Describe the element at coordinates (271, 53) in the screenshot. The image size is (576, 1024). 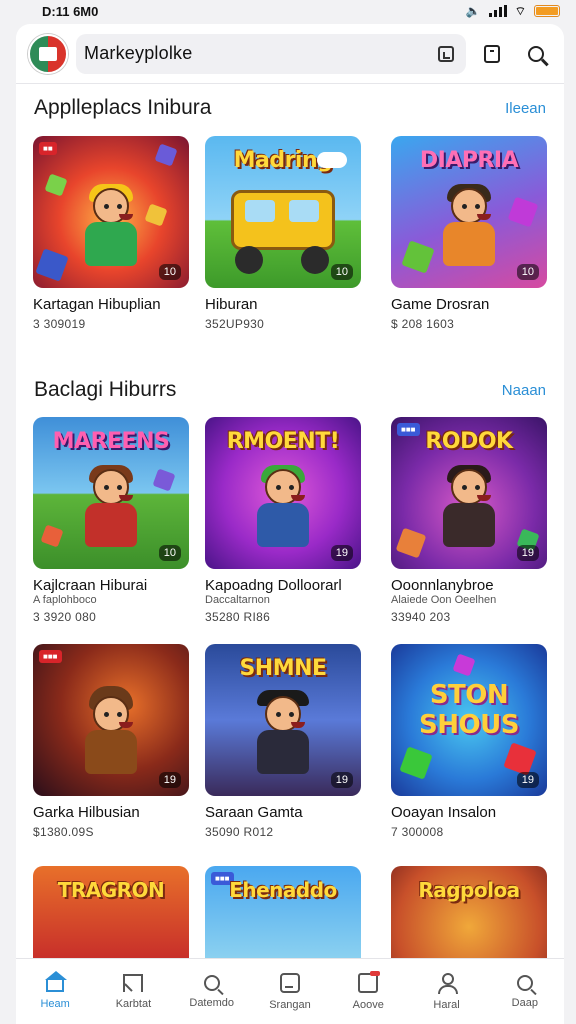
I see `search-box: Markeyplolke` at that location.